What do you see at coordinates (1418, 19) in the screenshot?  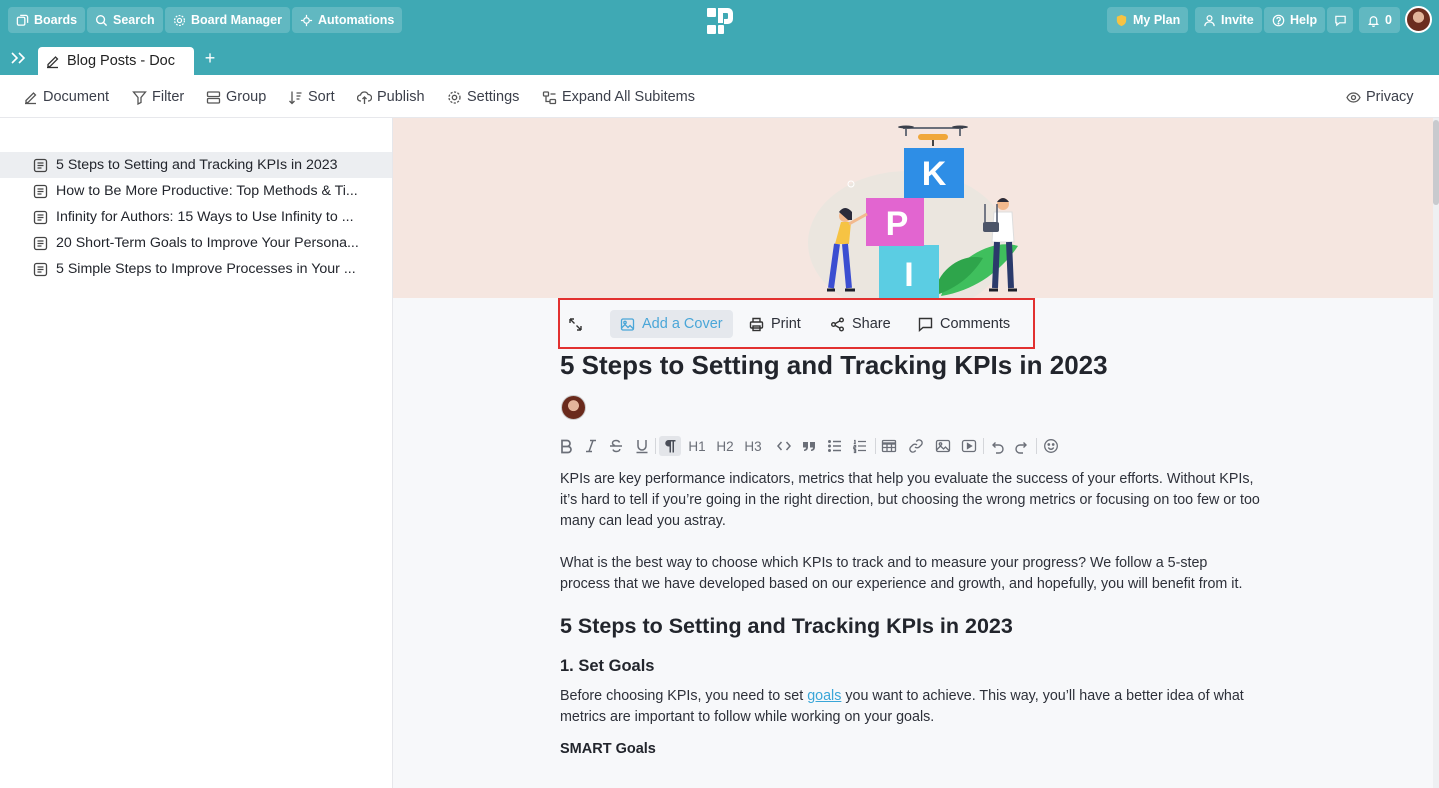 I see `user-avatar` at bounding box center [1418, 19].